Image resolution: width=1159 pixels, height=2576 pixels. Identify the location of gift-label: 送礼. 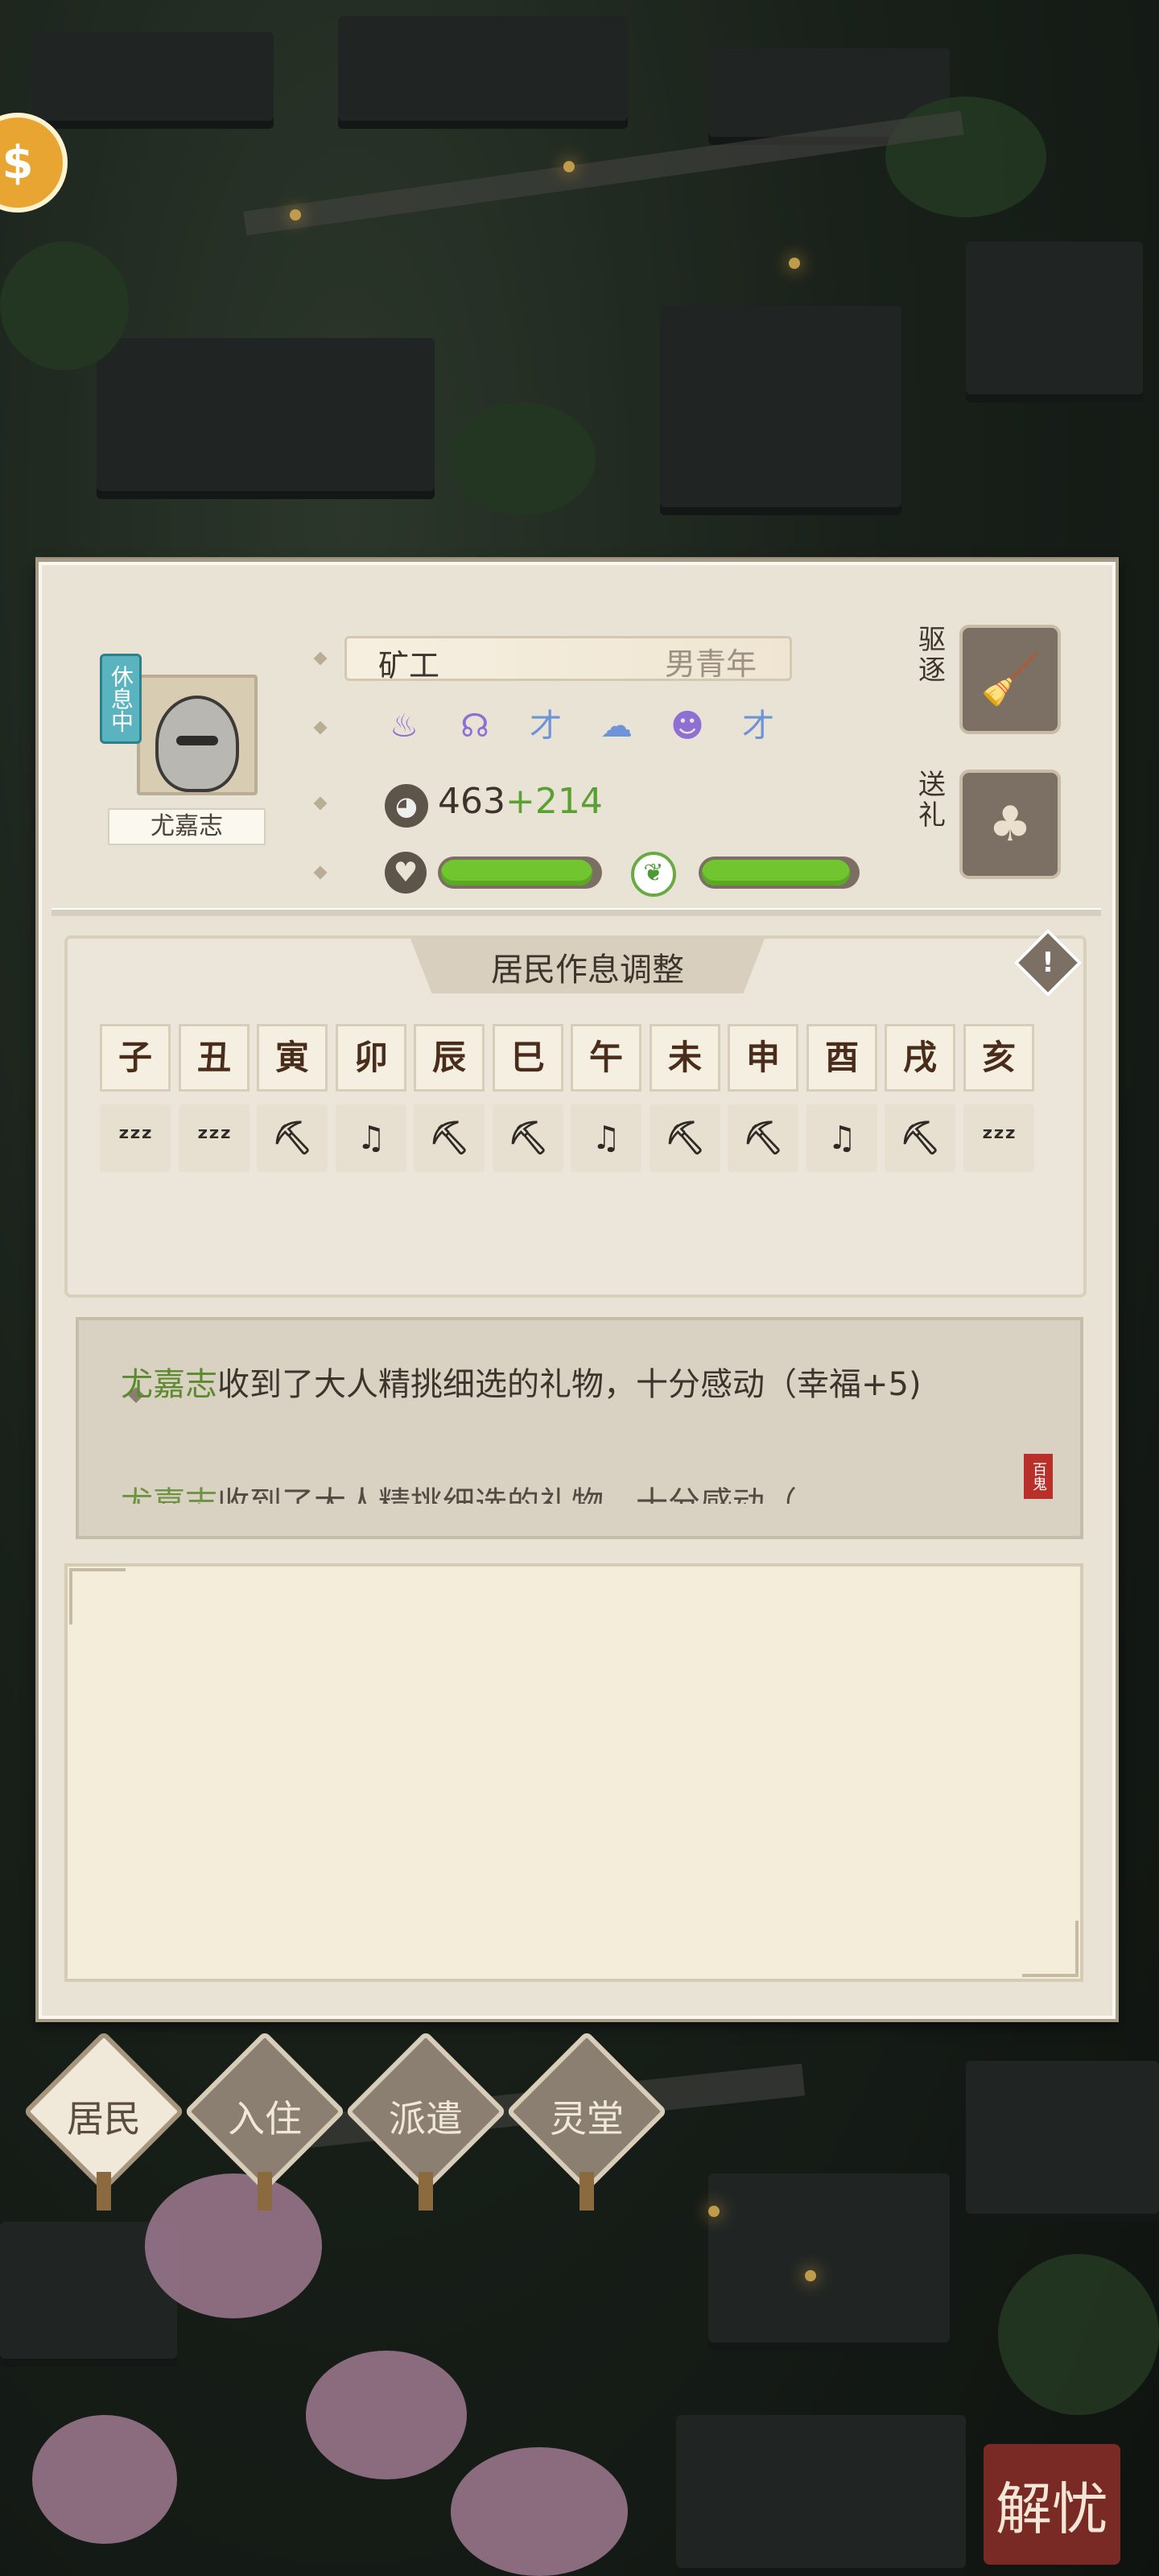
(932, 800).